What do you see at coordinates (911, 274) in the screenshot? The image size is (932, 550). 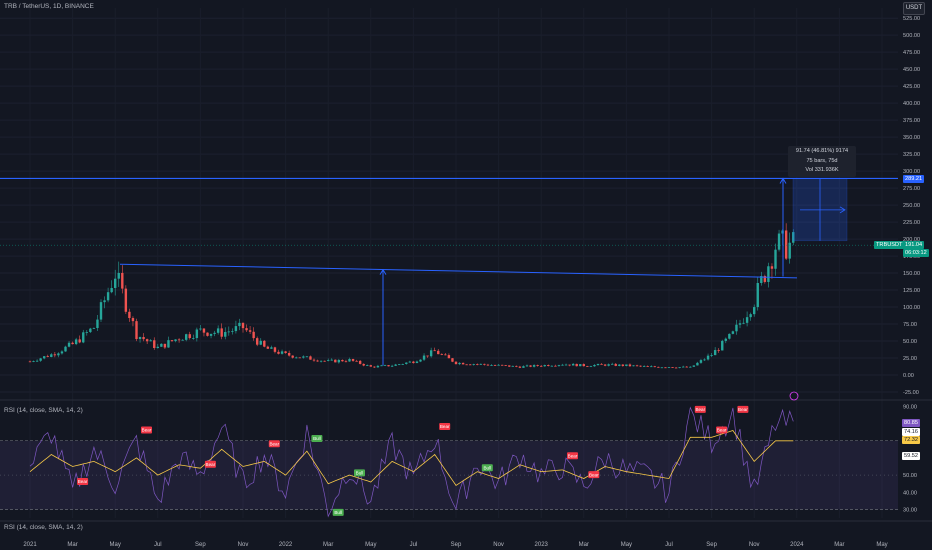 I see `price-tick-label: 150.00` at bounding box center [911, 274].